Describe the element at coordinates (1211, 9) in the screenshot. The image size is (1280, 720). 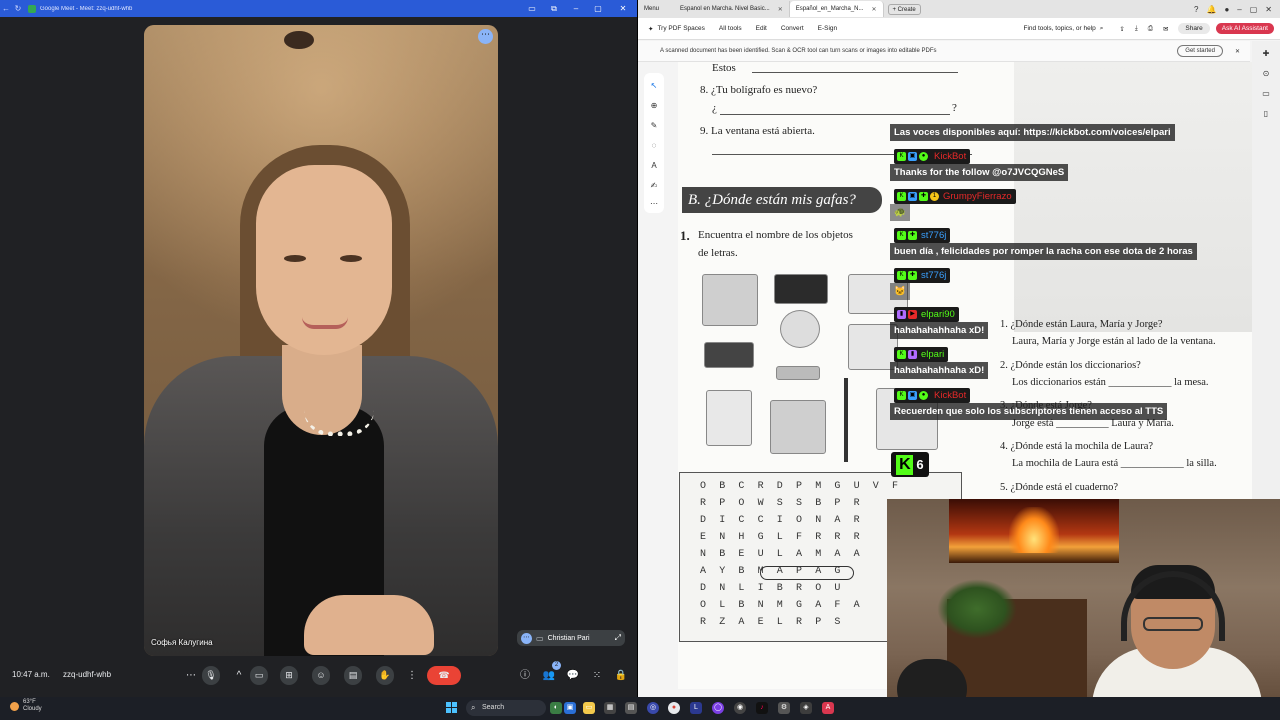
I see `notifications-icon: 🔔` at that location.